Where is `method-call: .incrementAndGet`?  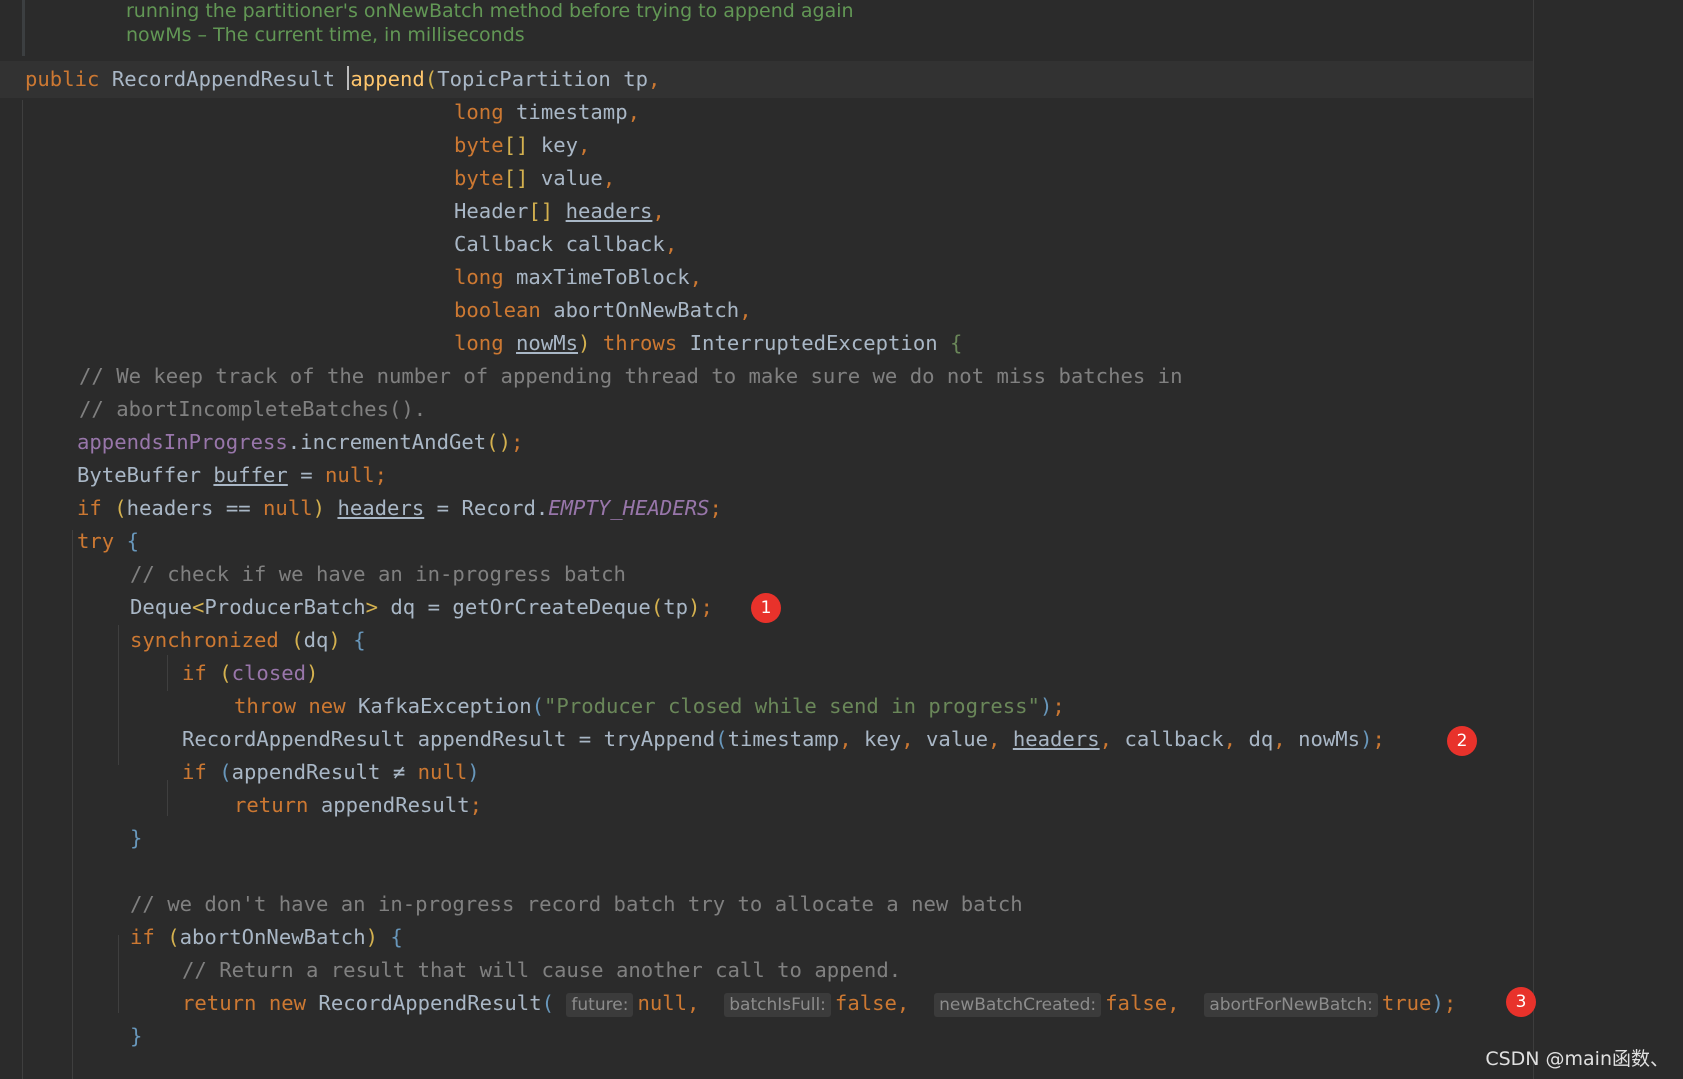 method-call: .incrementAndGet is located at coordinates (387, 442).